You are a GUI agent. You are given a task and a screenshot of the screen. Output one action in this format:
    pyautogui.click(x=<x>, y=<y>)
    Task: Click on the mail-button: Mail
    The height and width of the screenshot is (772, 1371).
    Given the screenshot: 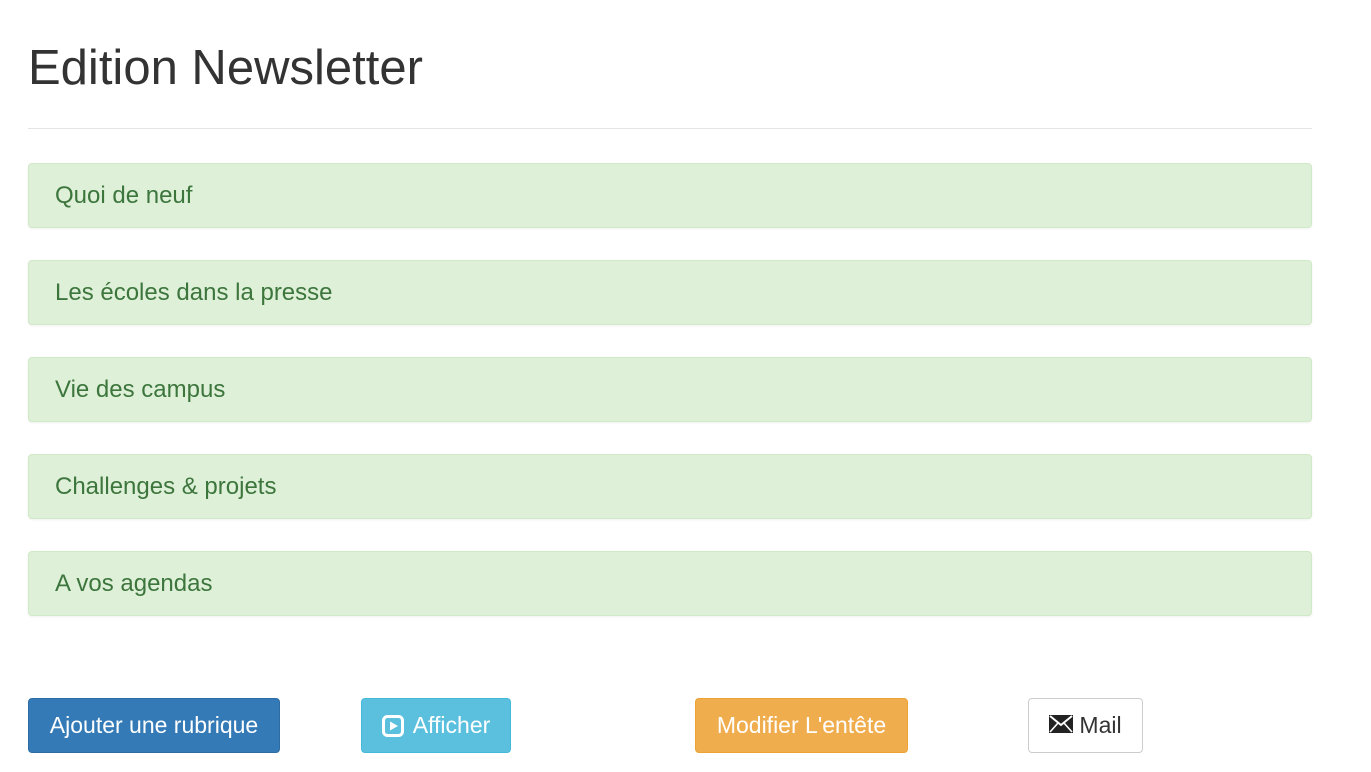 What is the action you would take?
    pyautogui.click(x=1085, y=725)
    